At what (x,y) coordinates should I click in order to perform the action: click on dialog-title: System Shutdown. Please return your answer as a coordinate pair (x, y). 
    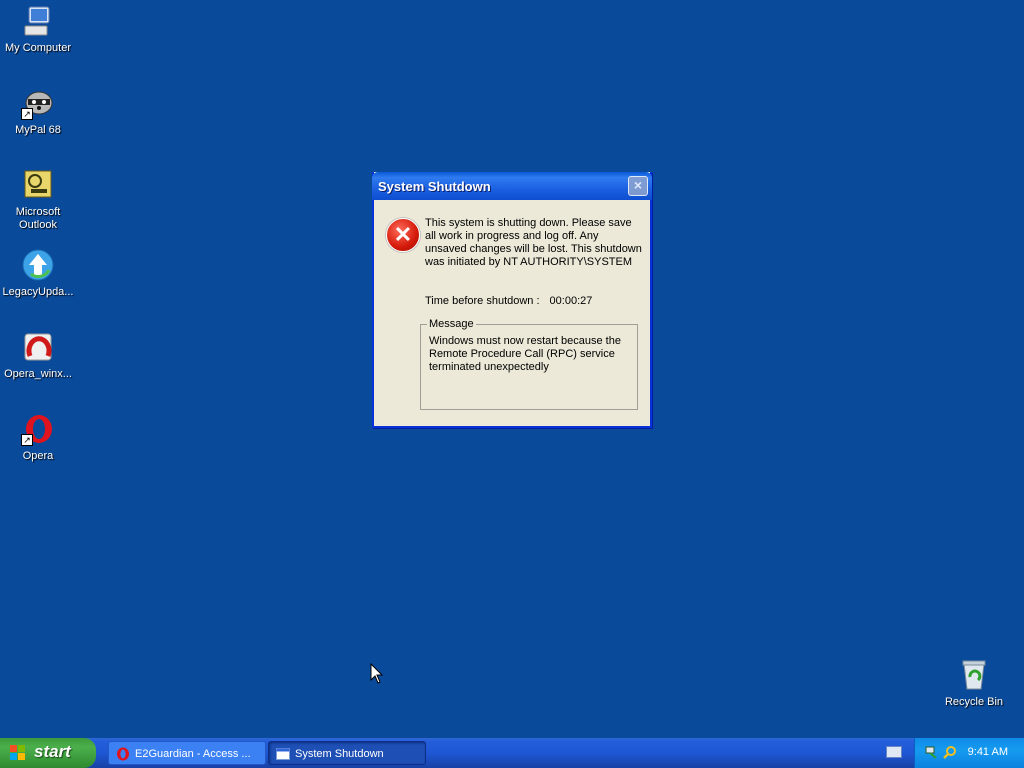
    Looking at the image, I should click on (434, 186).